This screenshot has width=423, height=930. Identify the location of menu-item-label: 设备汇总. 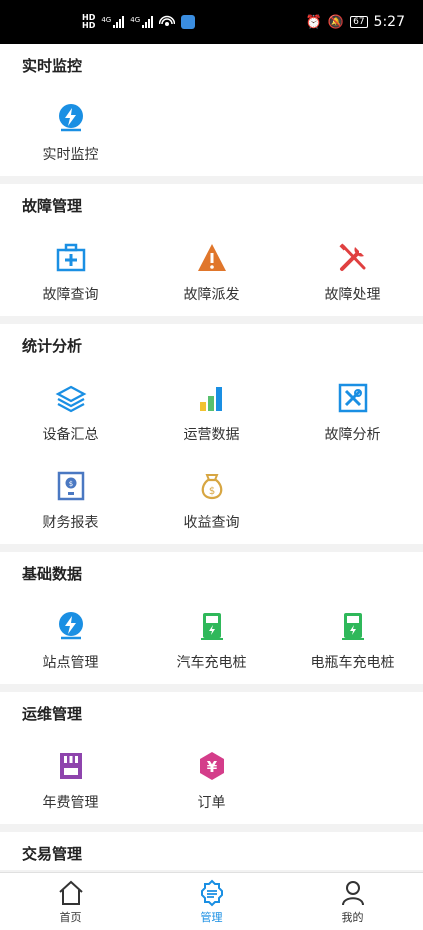
(70, 435).